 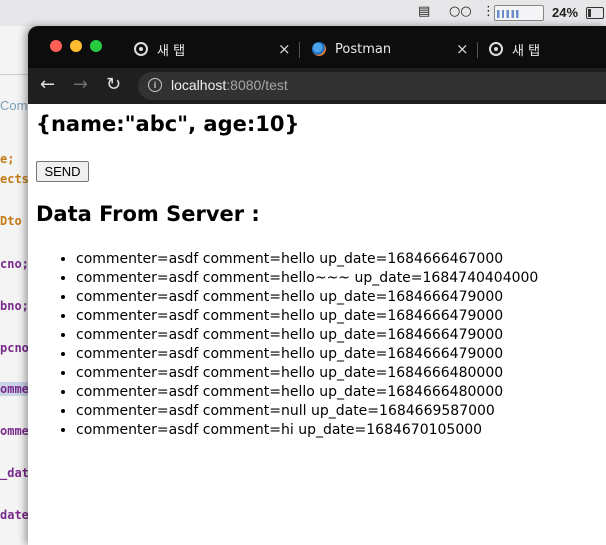 I want to click on battery-meter, so click(x=519, y=13).